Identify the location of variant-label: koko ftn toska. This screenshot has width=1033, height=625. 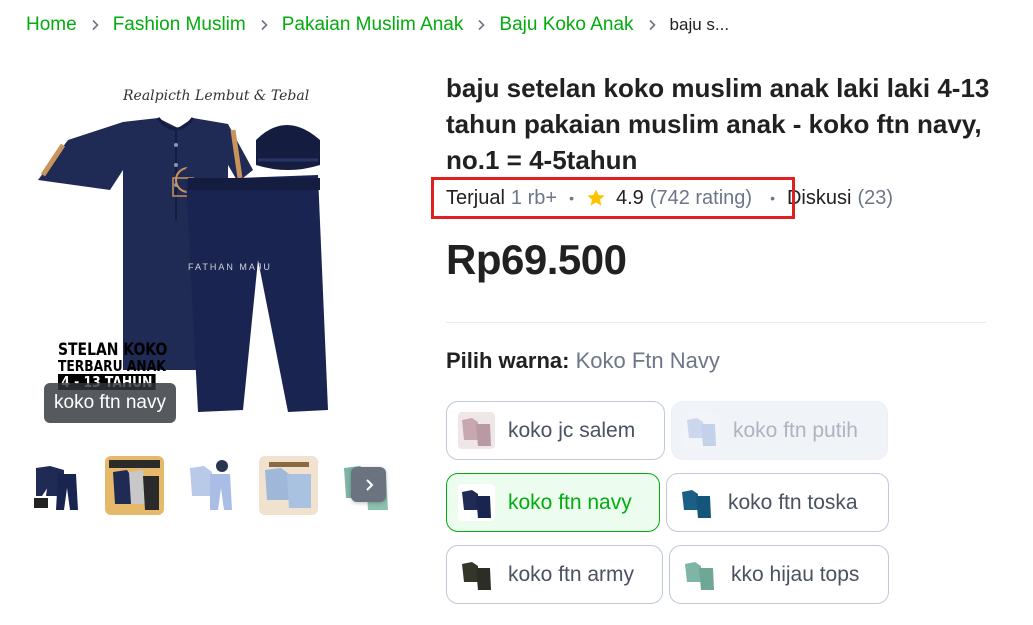
(793, 502).